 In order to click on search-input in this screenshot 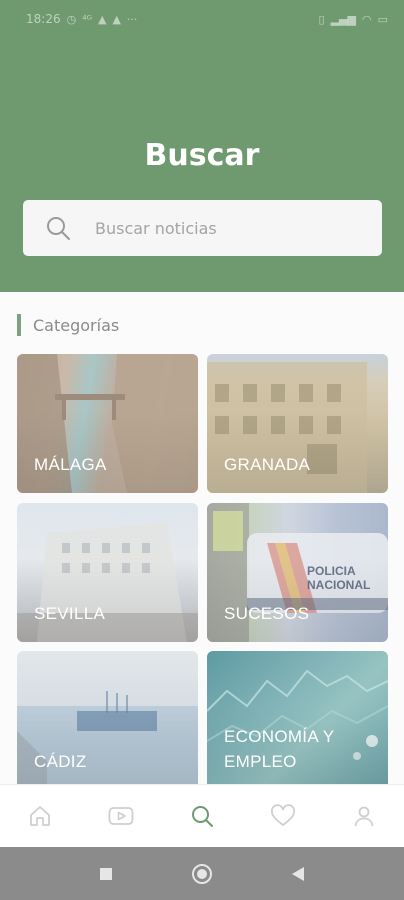, I will do `click(220, 228)`.